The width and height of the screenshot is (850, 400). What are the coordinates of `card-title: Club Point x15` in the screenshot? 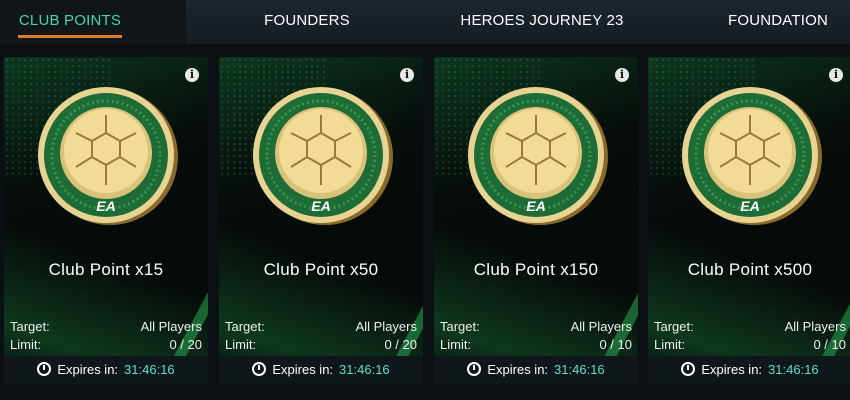 It's located at (106, 269).